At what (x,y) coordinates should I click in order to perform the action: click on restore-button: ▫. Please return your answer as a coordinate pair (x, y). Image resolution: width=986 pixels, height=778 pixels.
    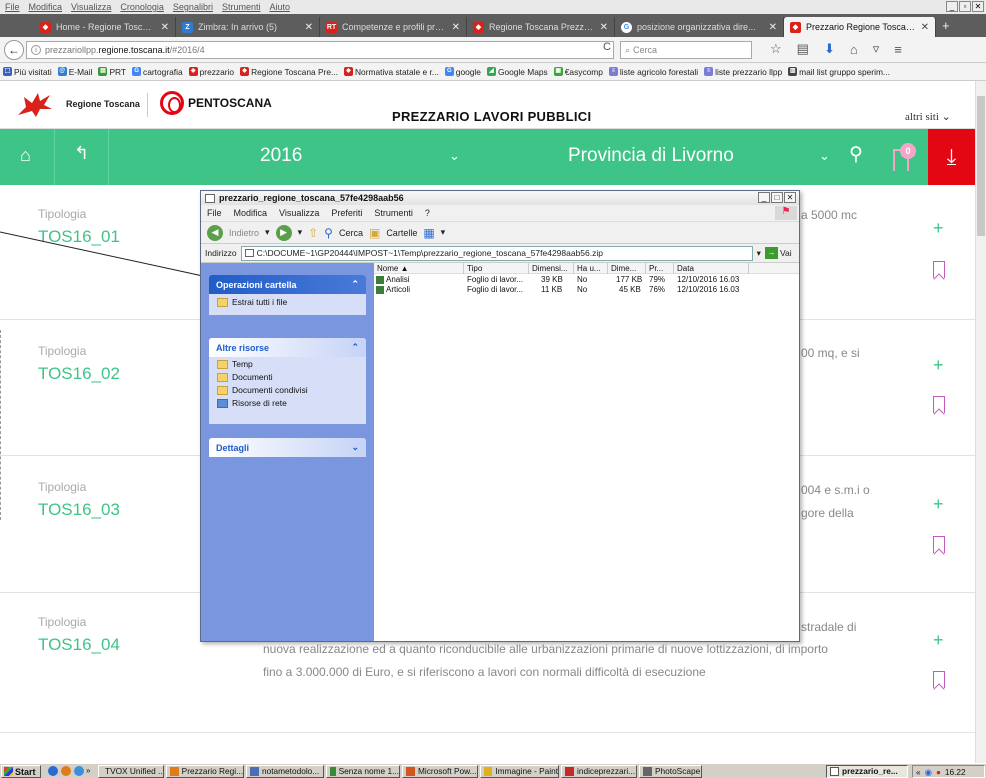
    Looking at the image, I should click on (965, 6).